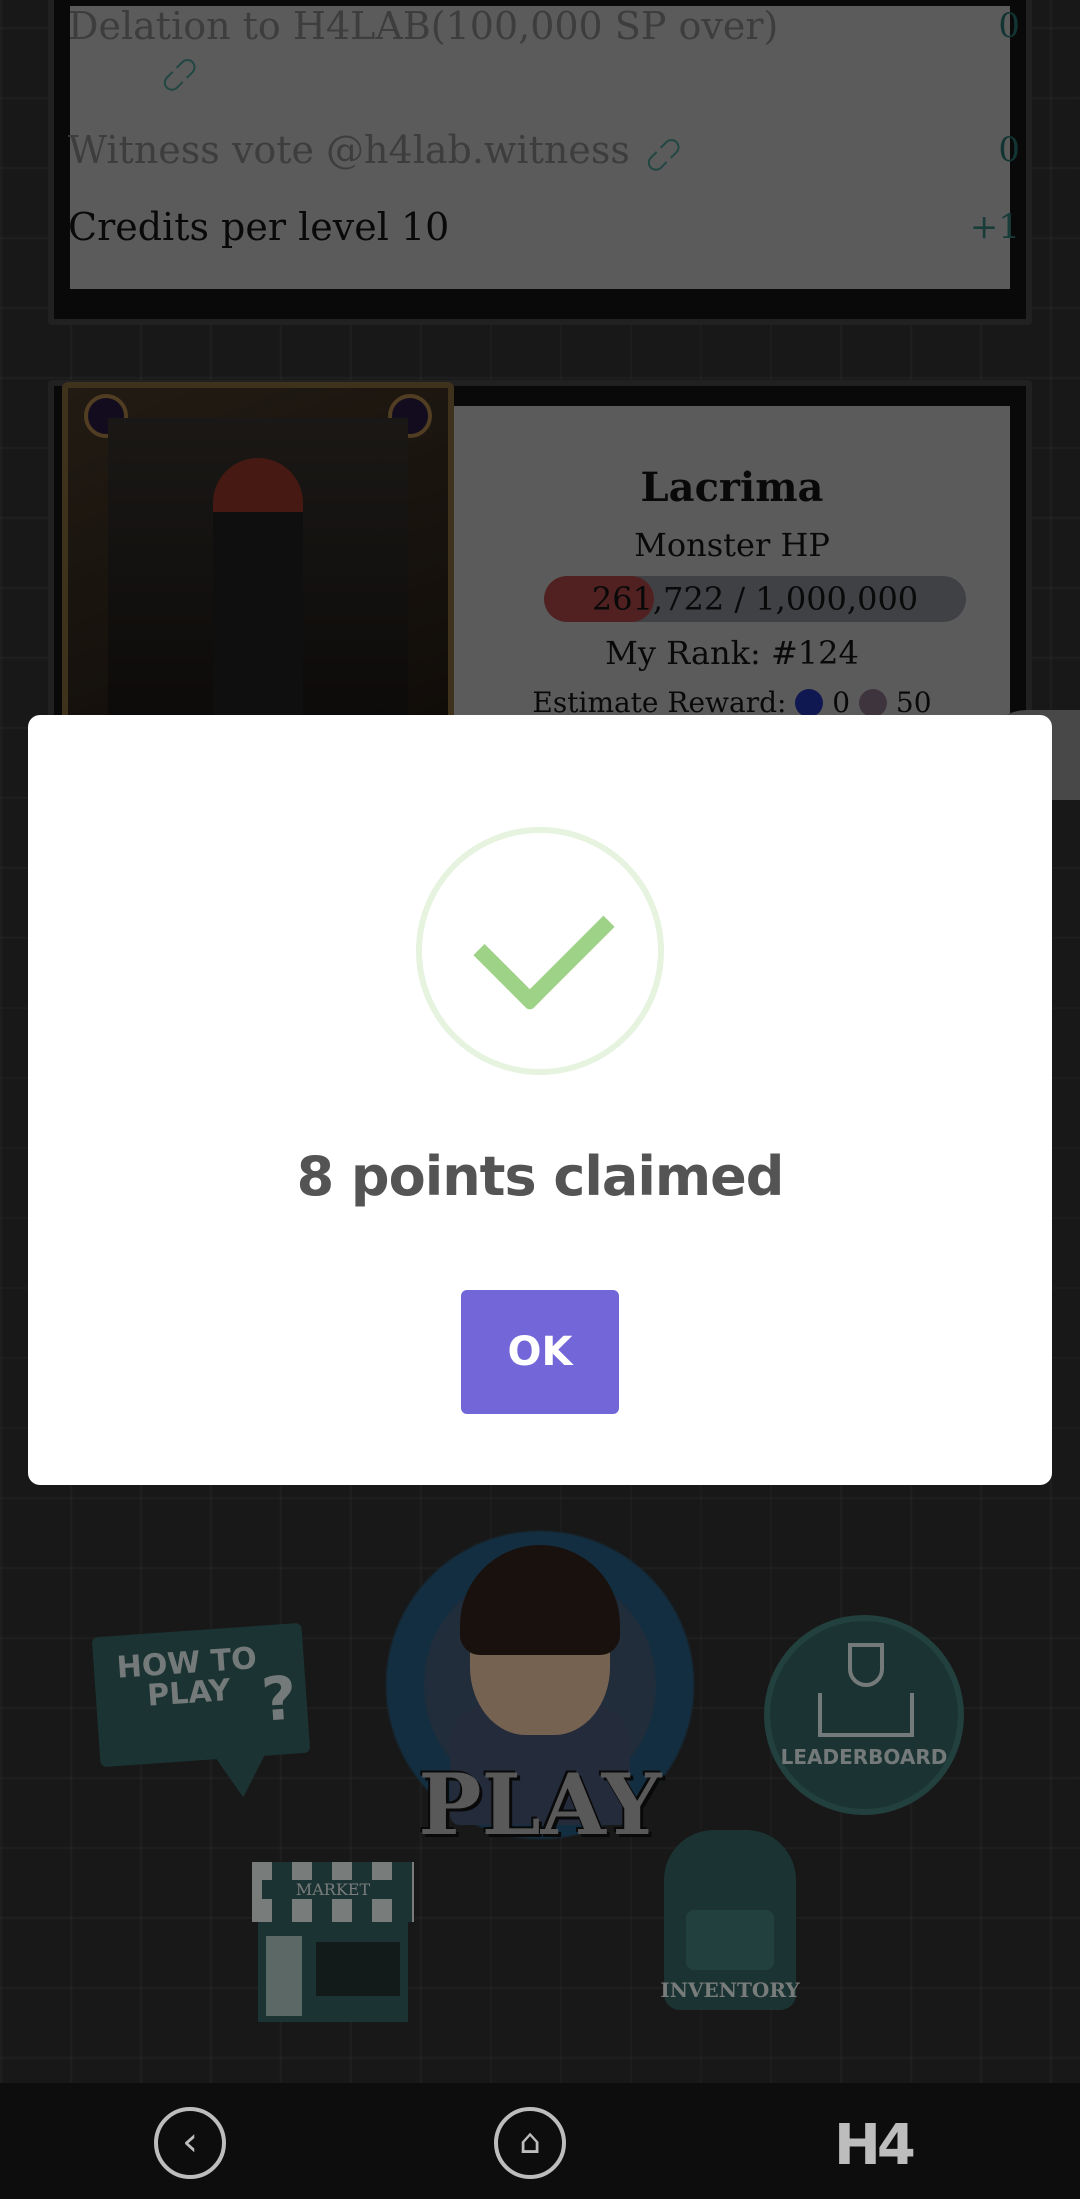  Describe the element at coordinates (540, 1352) in the screenshot. I see `ok-button: OK` at that location.